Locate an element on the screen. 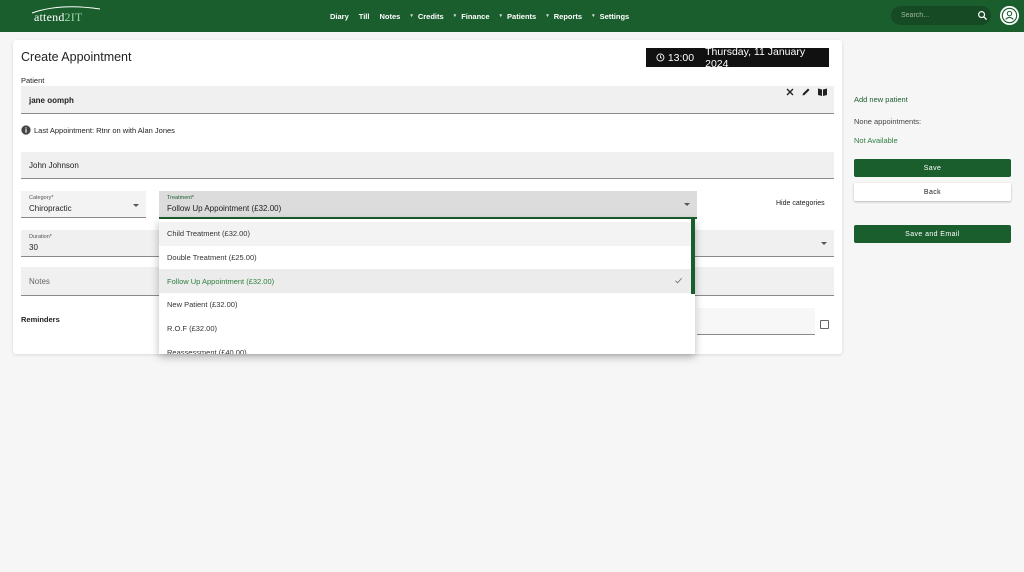 This screenshot has width=1024, height=572. search-input is located at coordinates (936, 15).